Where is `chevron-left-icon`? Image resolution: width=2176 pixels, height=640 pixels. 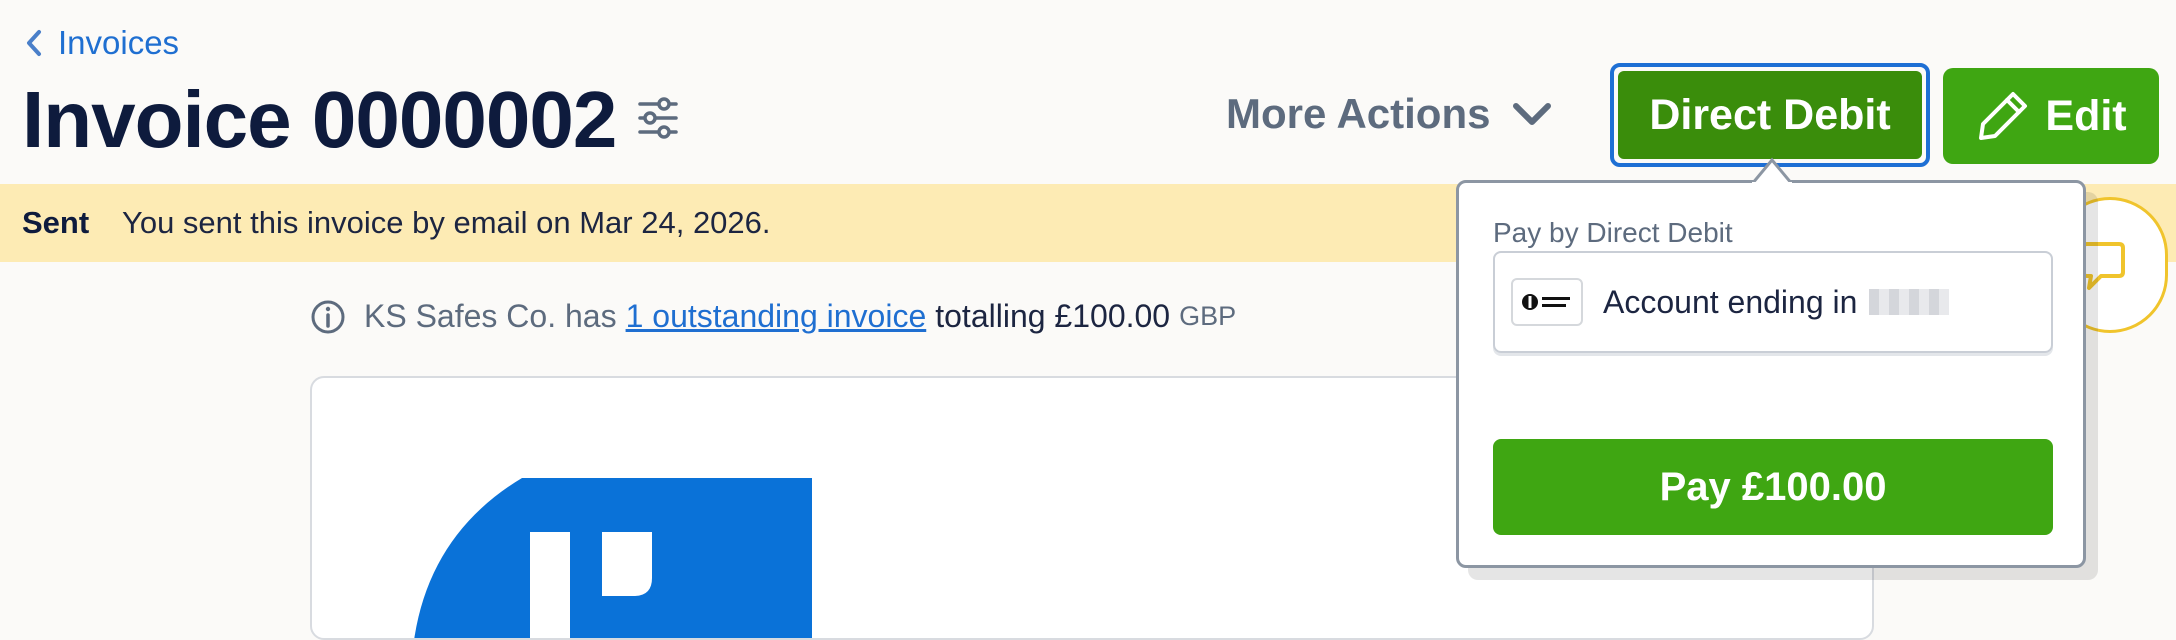
chevron-left-icon is located at coordinates (34, 43).